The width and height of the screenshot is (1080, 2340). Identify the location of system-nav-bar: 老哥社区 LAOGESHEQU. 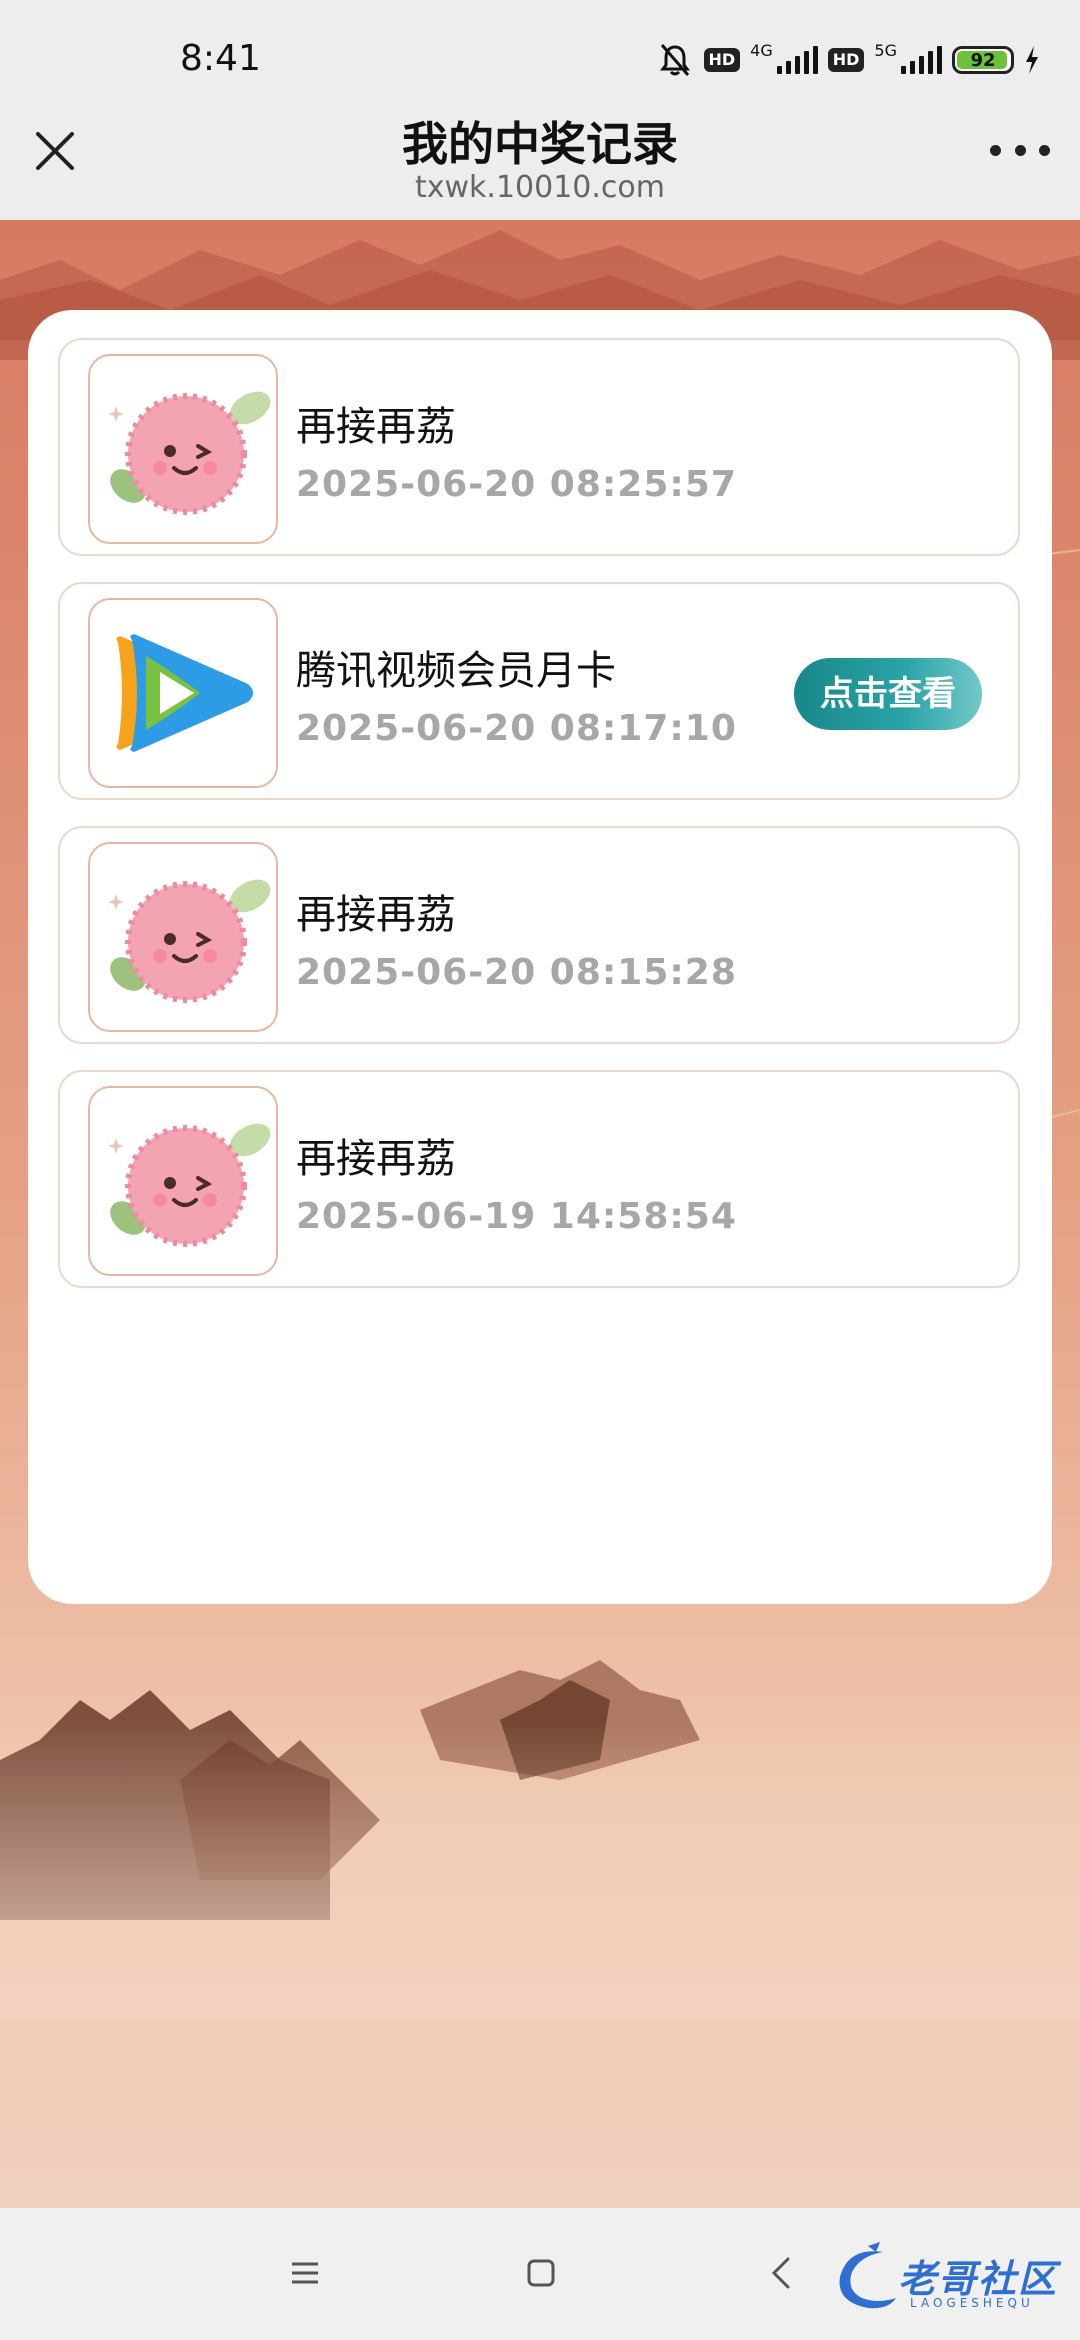
(540, 2274).